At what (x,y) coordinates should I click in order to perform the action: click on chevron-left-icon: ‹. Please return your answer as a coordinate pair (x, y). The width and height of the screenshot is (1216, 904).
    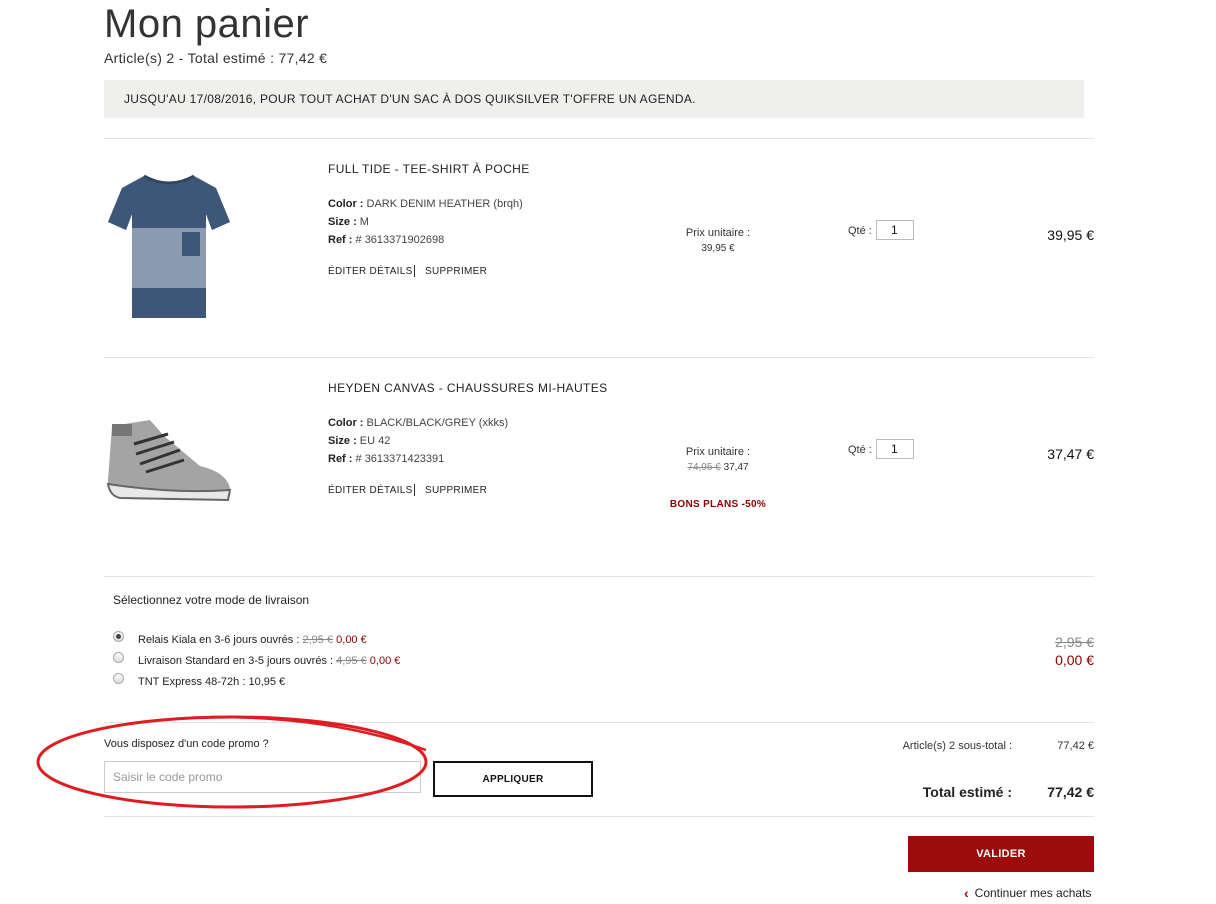
    Looking at the image, I should click on (966, 893).